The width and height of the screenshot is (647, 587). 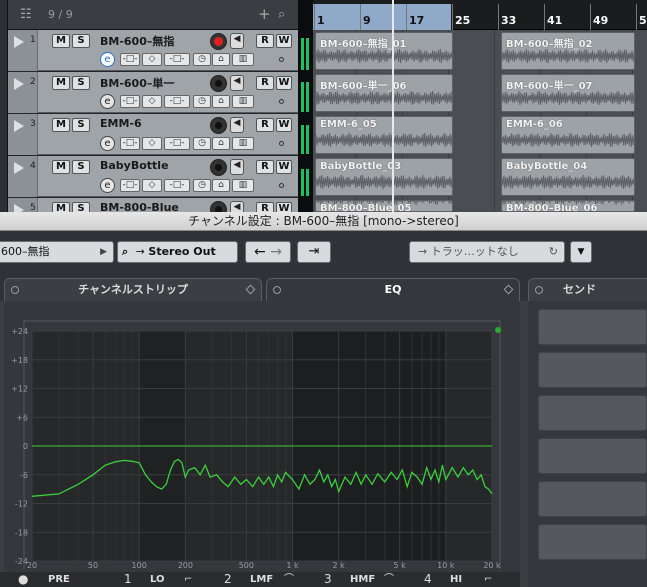 What do you see at coordinates (328, 579) in the screenshot?
I see `band-number: 3` at bounding box center [328, 579].